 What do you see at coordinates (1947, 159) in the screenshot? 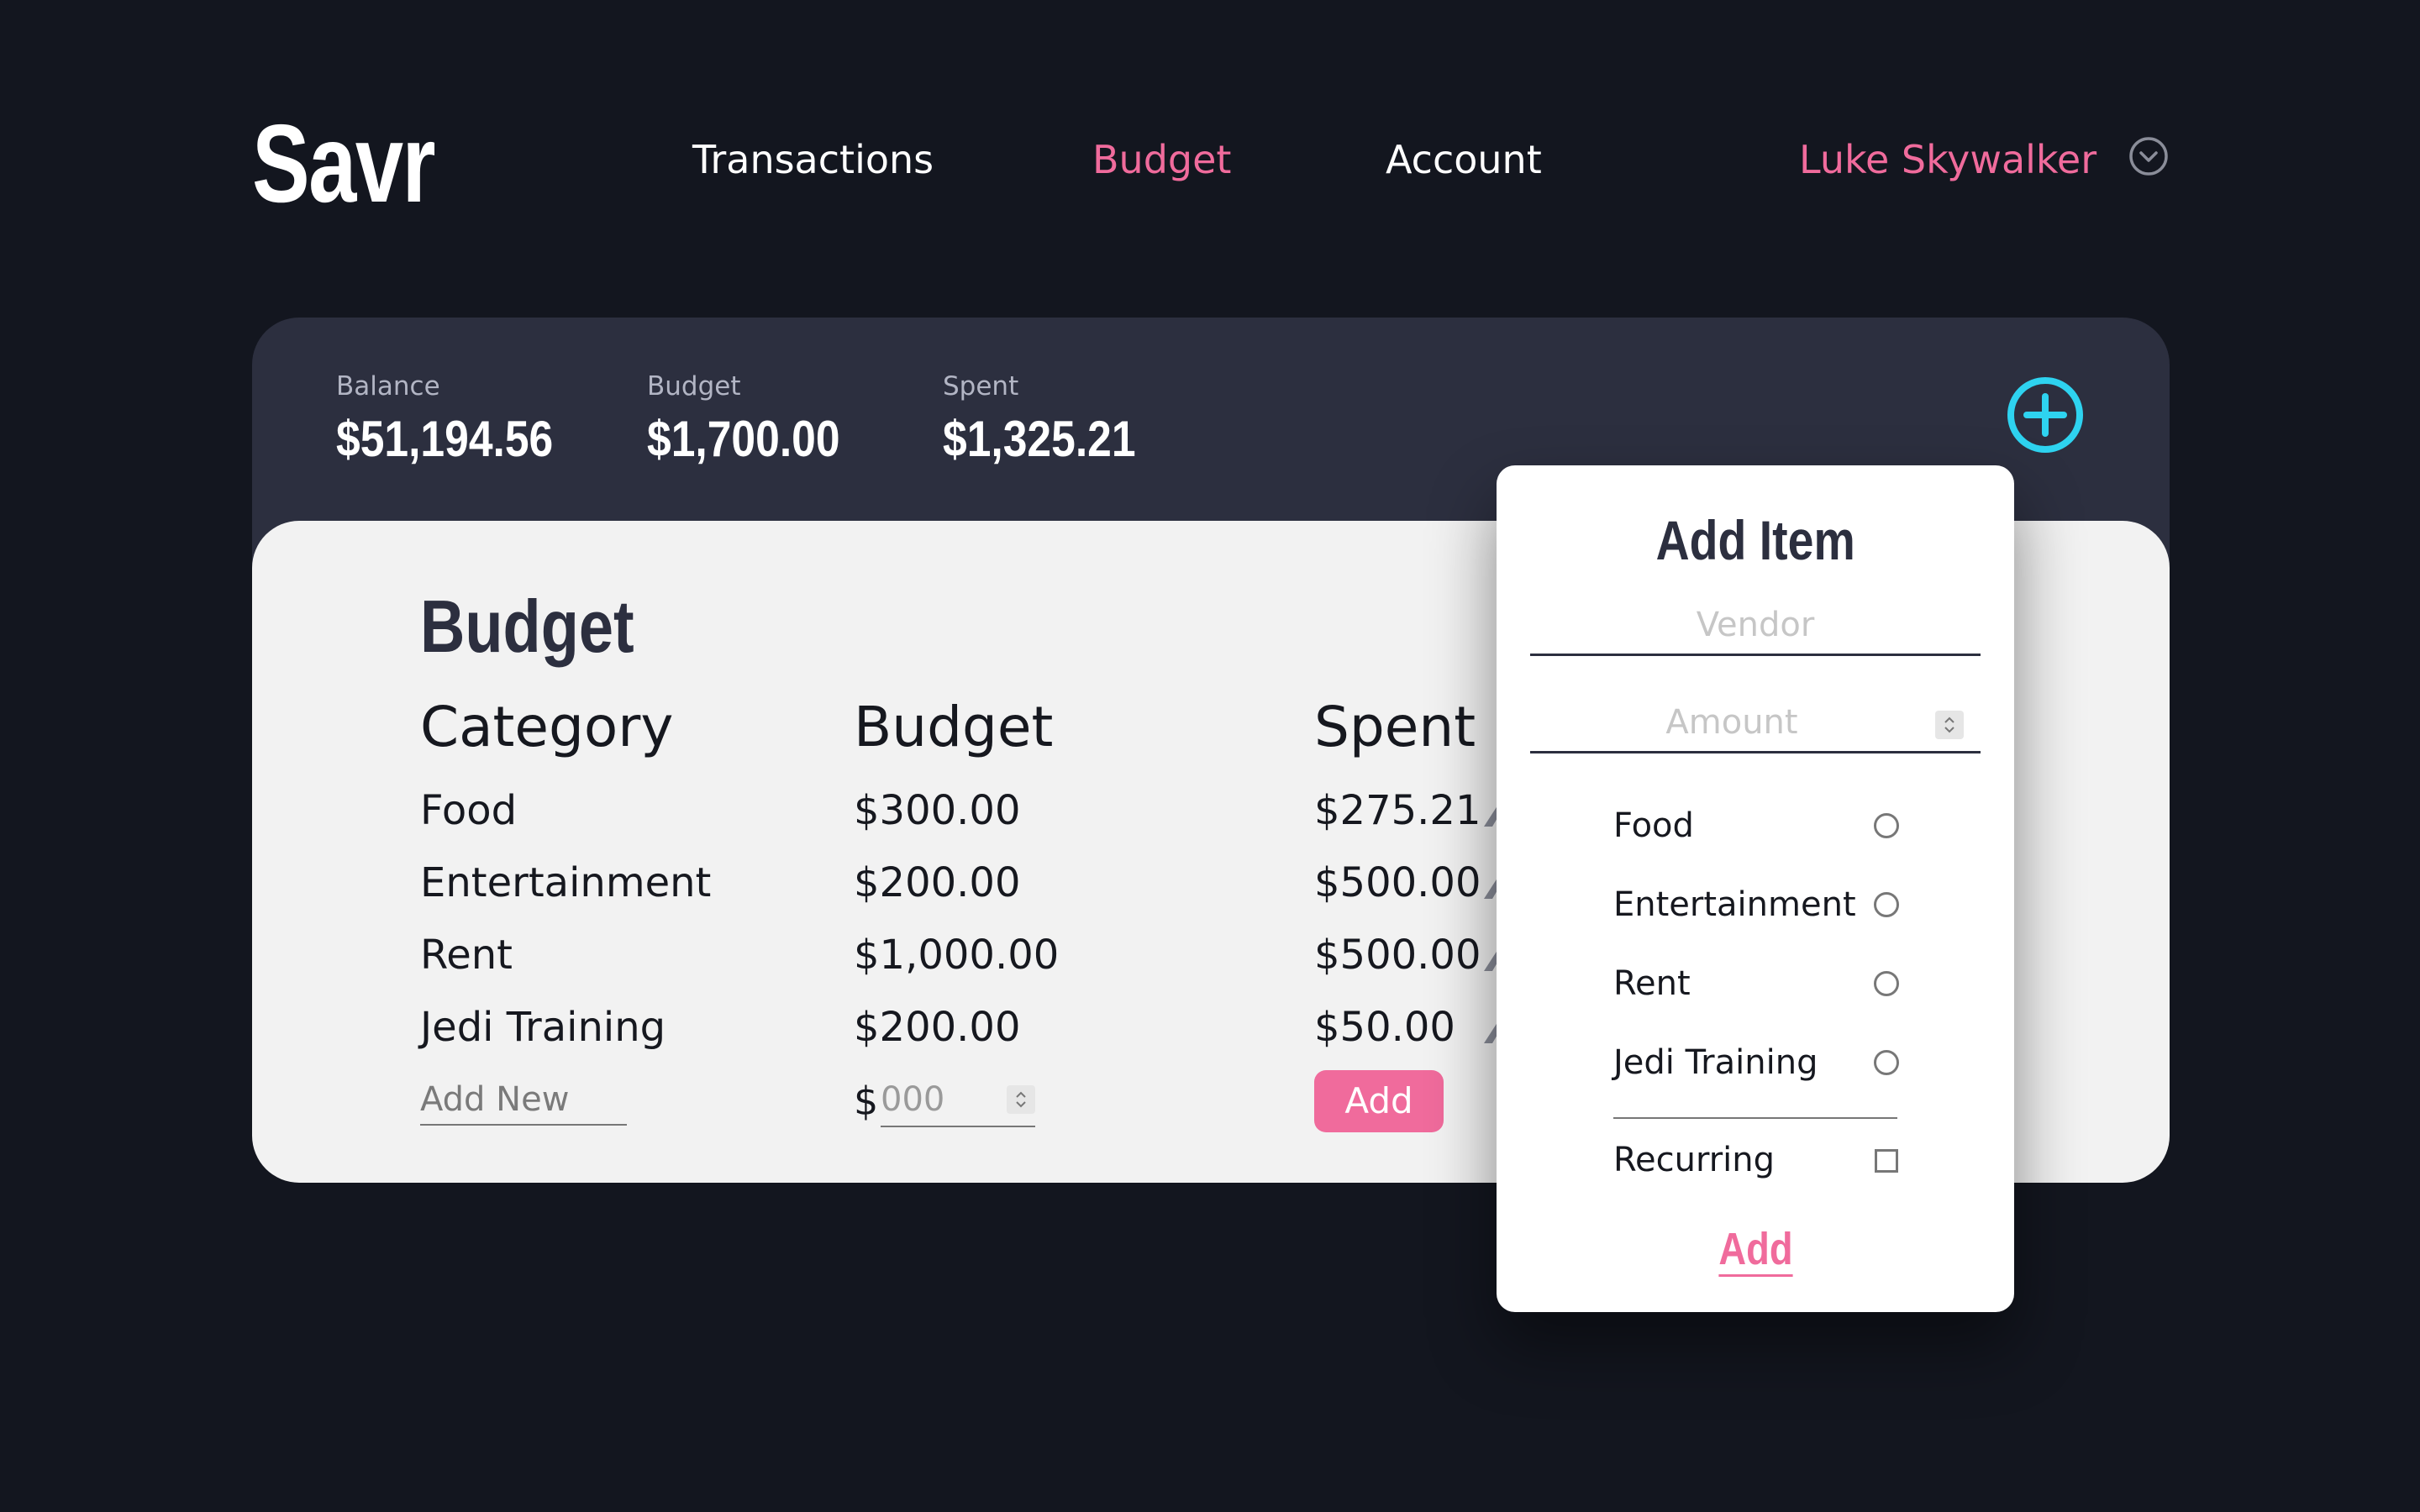
I see `user-menu-name: Luke Skywalker` at bounding box center [1947, 159].